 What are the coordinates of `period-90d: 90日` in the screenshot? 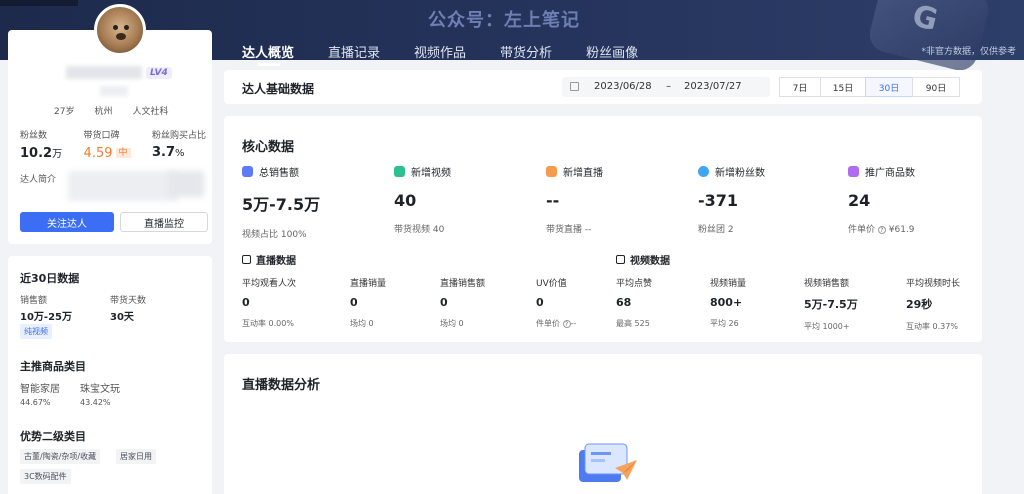 It's located at (936, 87).